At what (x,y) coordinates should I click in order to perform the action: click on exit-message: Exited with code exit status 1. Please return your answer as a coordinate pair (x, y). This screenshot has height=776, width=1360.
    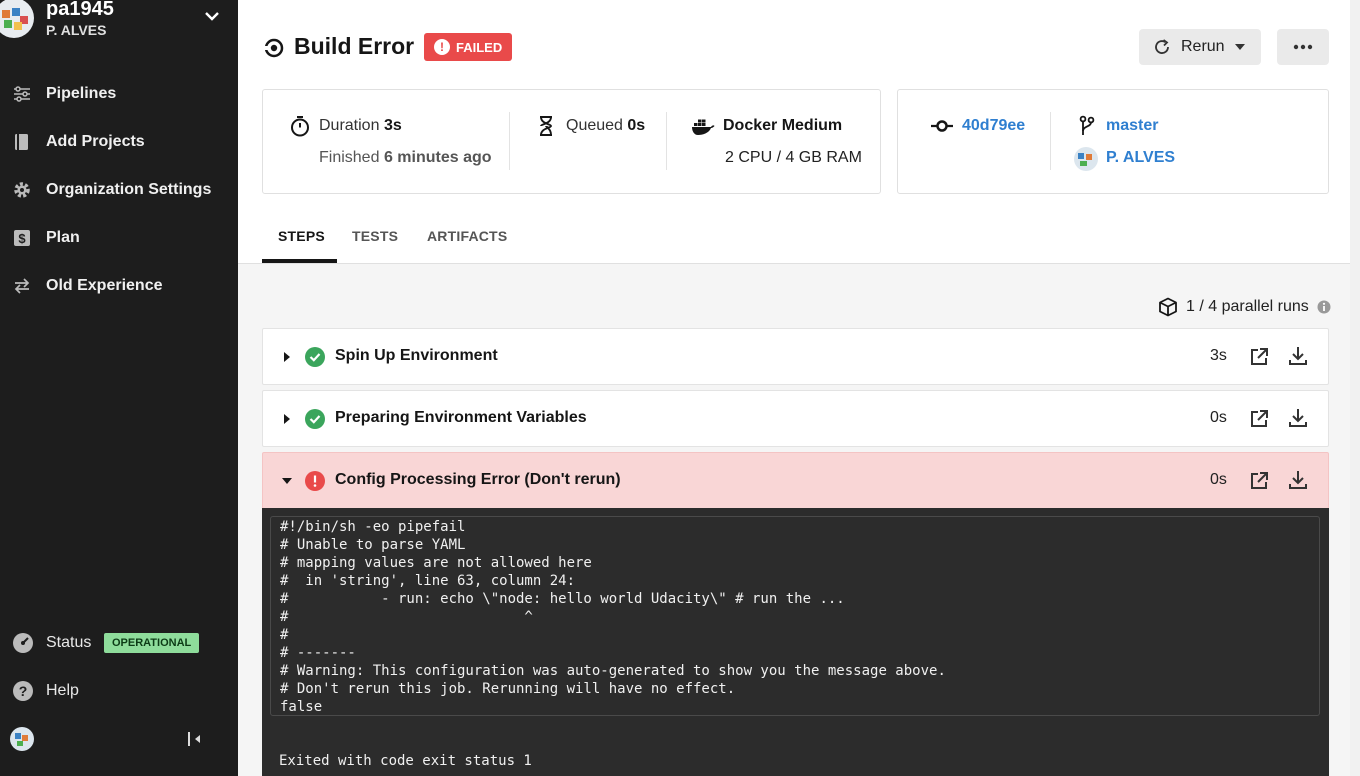
    Looking at the image, I should click on (405, 761).